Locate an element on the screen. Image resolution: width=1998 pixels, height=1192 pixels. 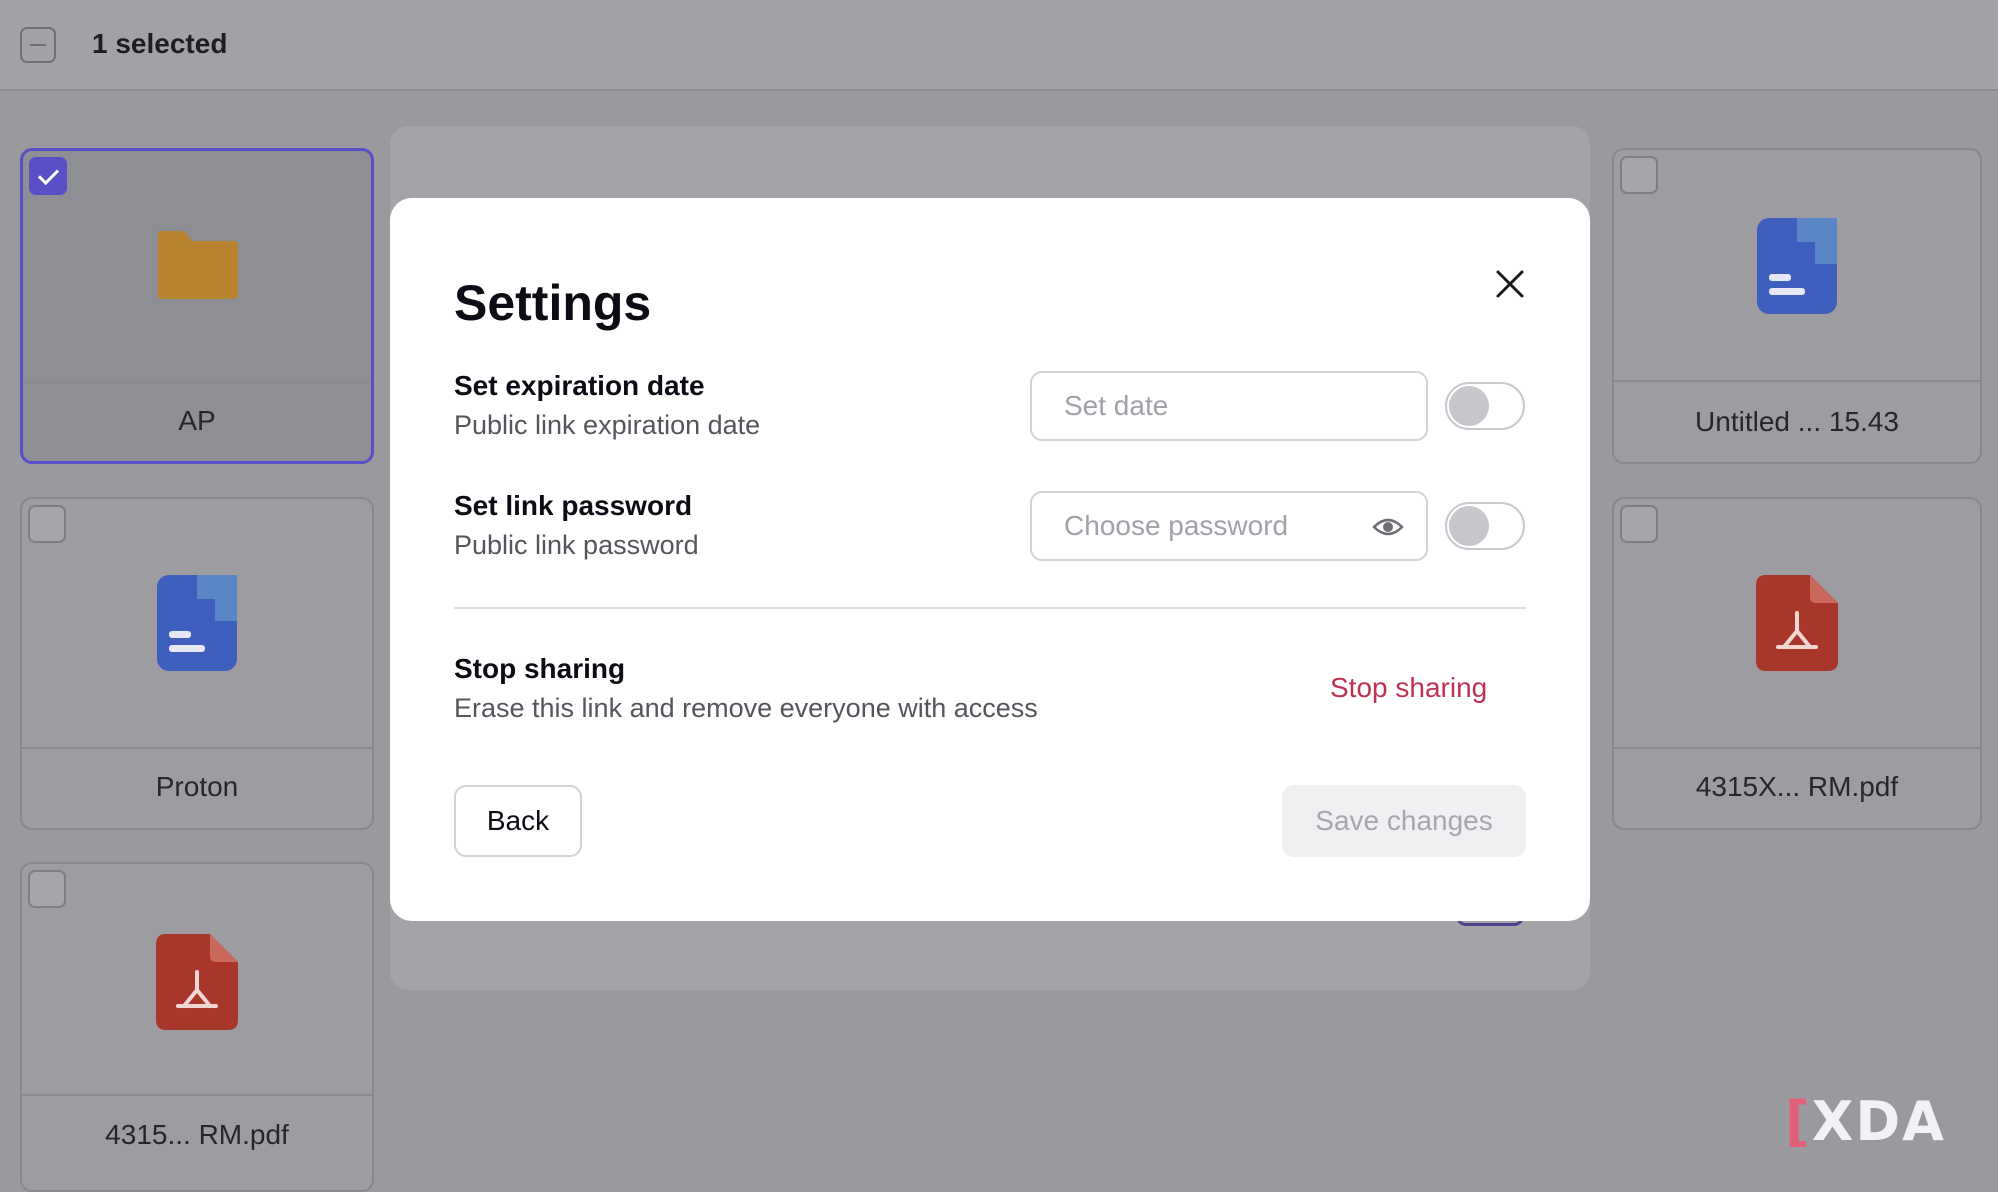
file-name: 4315... RM.pdf is located at coordinates (197, 1134).